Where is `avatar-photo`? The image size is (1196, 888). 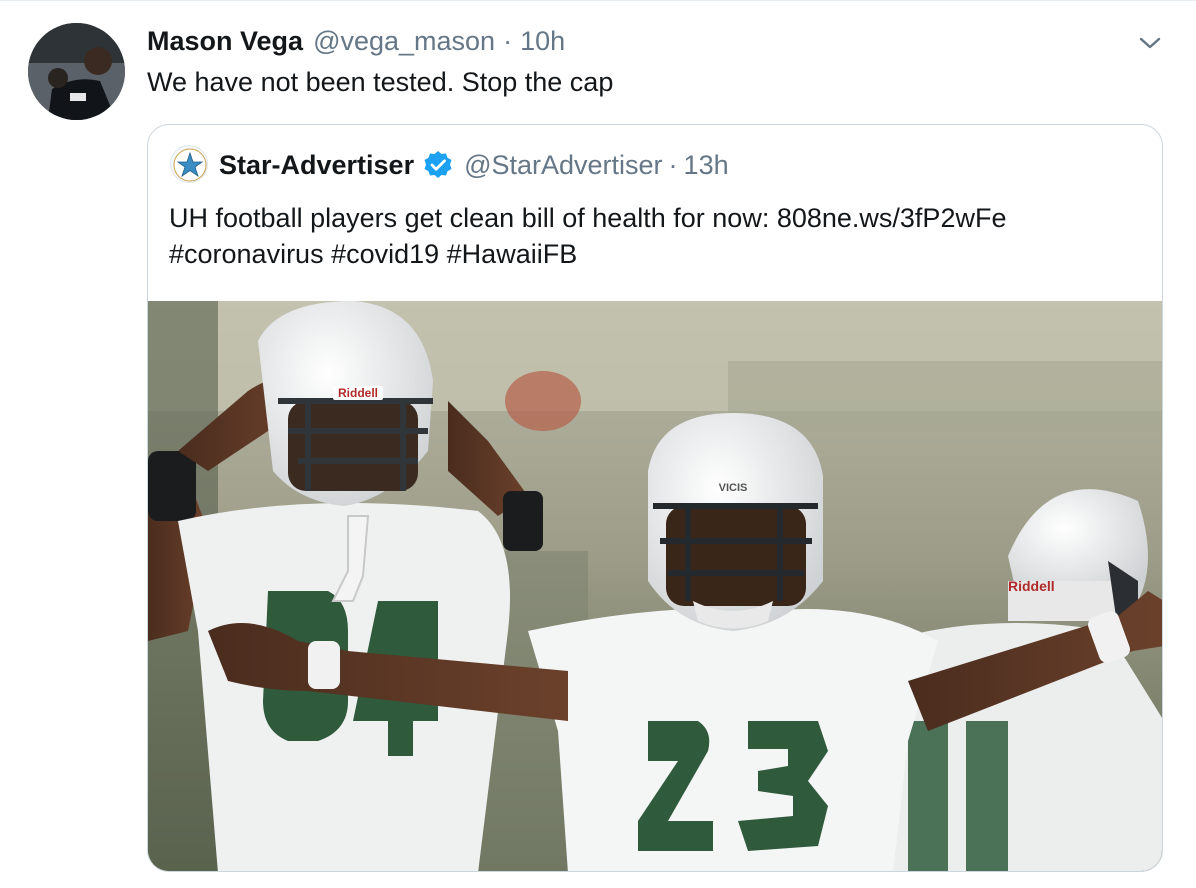
avatar-photo is located at coordinates (76, 71).